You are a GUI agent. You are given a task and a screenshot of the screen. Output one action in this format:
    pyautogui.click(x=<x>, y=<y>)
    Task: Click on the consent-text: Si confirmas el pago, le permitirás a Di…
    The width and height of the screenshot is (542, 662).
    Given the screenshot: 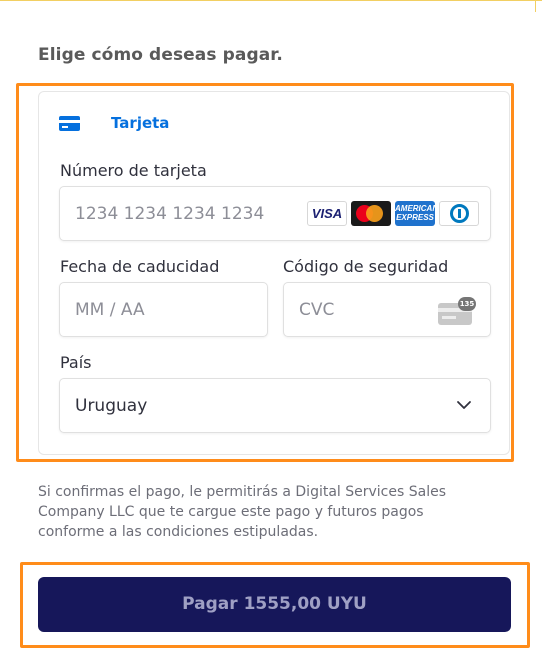 What is the action you would take?
    pyautogui.click(x=242, y=512)
    